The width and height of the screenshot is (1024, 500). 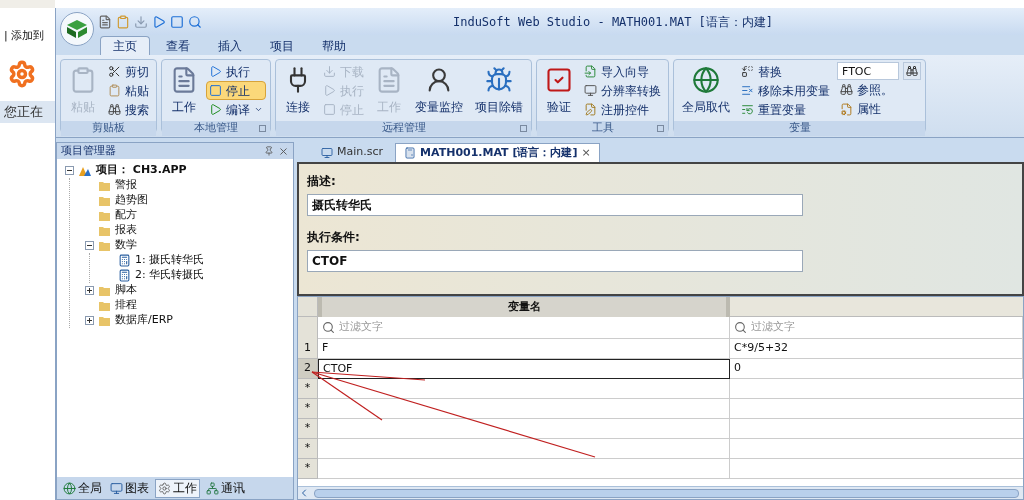 I want to click on import-icon, so click(x=590, y=71).